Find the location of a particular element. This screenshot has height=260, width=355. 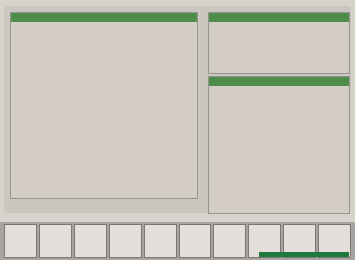

notes-text is located at coordinates (279, 89).